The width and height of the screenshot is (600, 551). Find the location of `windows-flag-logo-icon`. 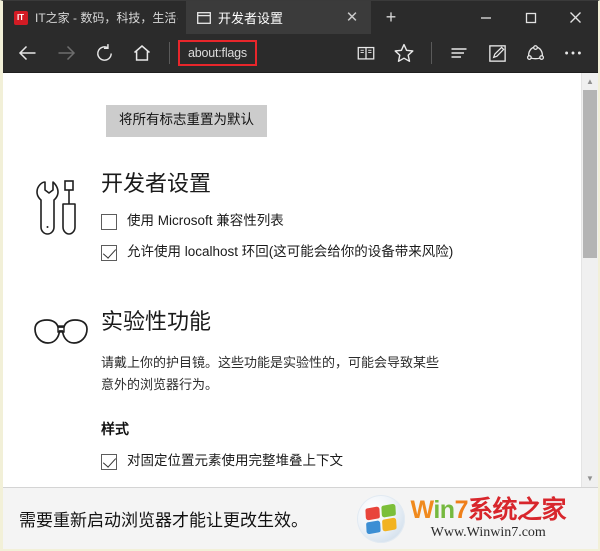

windows-flag-logo-icon is located at coordinates (381, 518).